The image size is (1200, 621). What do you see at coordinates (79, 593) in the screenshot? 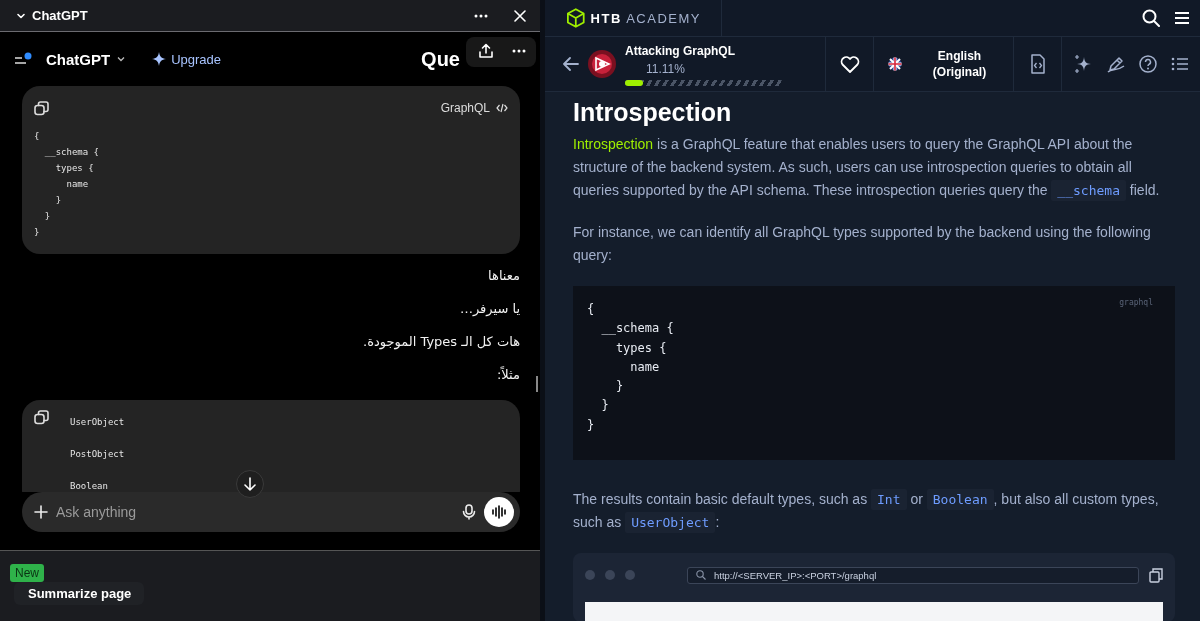
I see `summarize-button: Summarize page` at bounding box center [79, 593].